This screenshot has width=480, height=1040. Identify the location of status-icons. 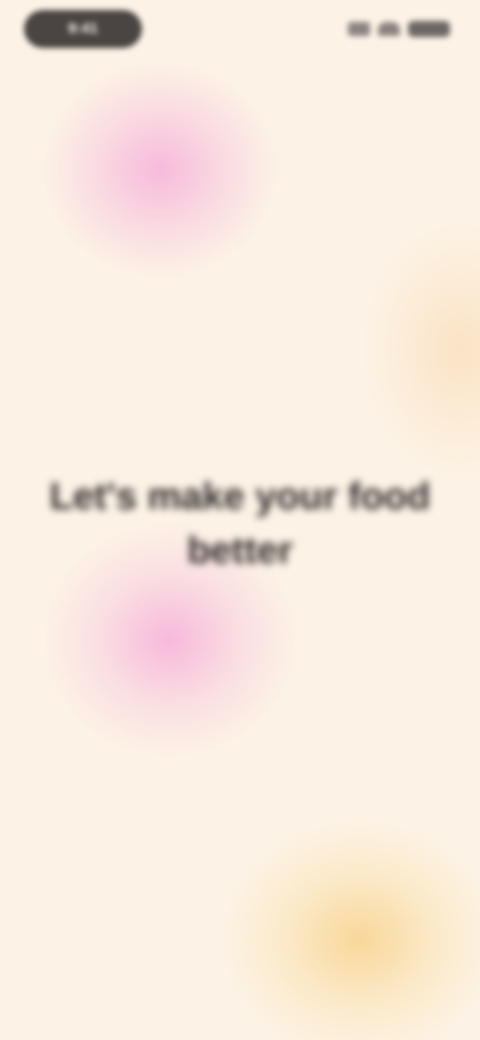
(400, 29).